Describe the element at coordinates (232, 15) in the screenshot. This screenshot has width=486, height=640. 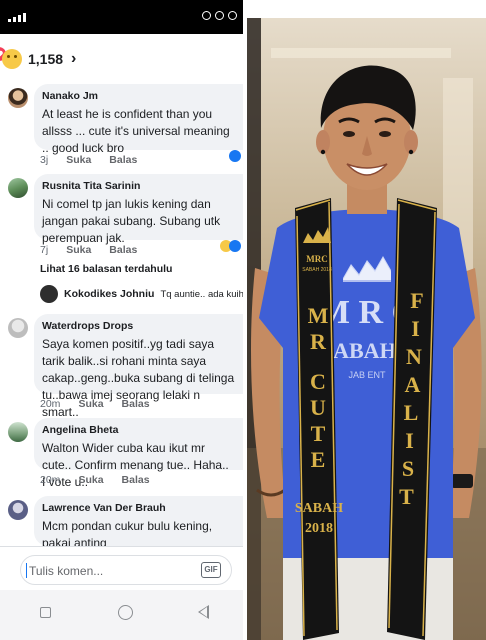
I see `settings-icon` at that location.